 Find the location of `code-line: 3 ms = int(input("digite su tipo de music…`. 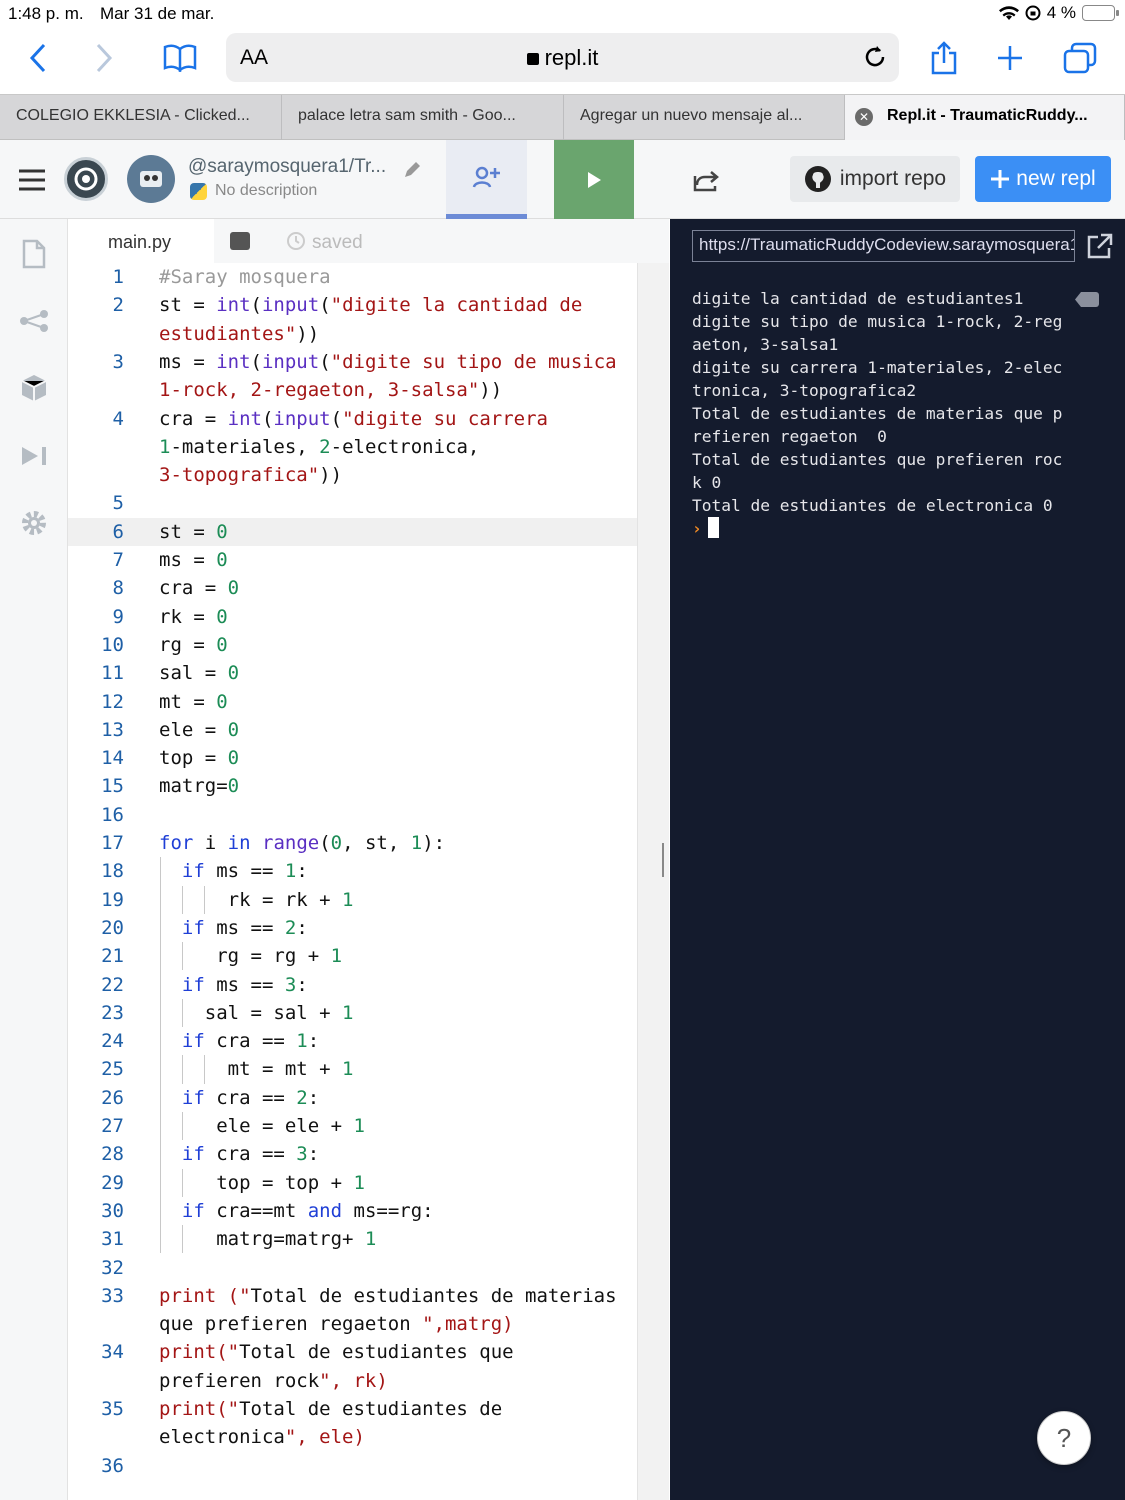

code-line: 3 ms = int(input("digite su tipo de music… is located at coordinates (352, 362).